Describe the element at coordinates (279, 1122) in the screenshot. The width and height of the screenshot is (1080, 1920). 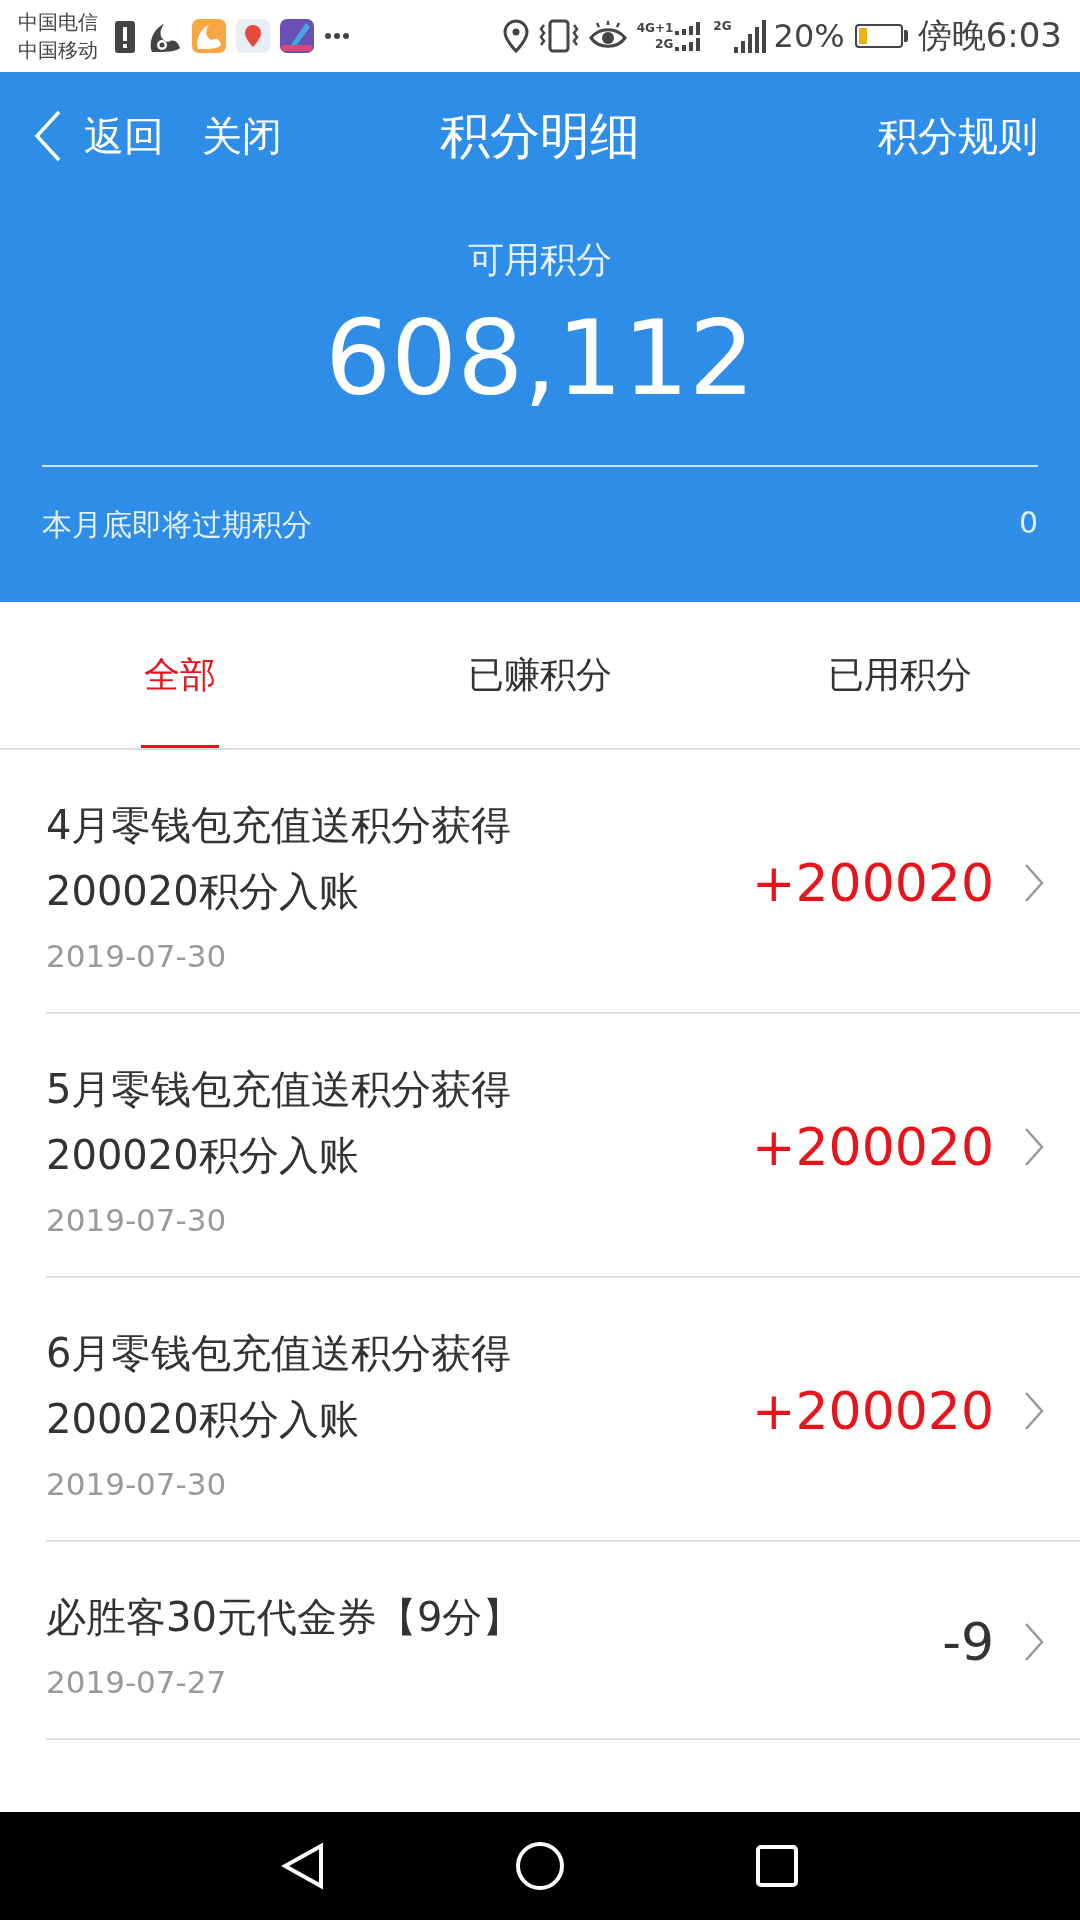
I see `record-title: 5月零钱包充值送积分获得200020积分入账` at that location.